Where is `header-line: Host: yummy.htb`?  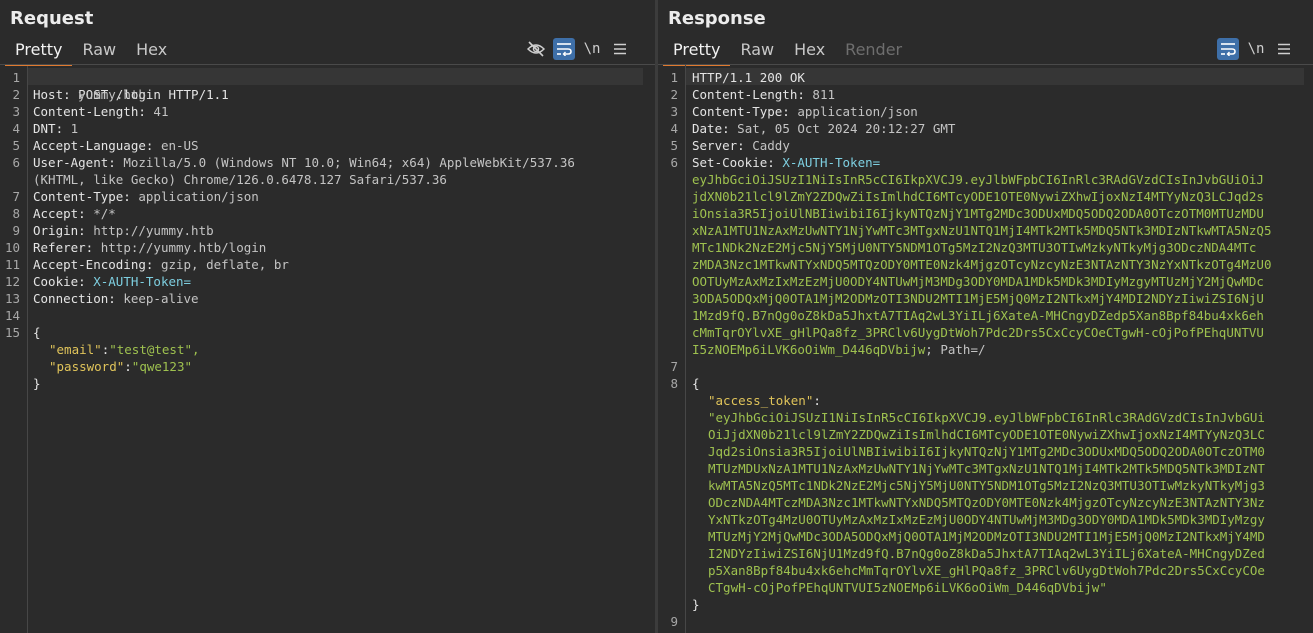 header-line: Host: yummy.htb is located at coordinates (89, 94).